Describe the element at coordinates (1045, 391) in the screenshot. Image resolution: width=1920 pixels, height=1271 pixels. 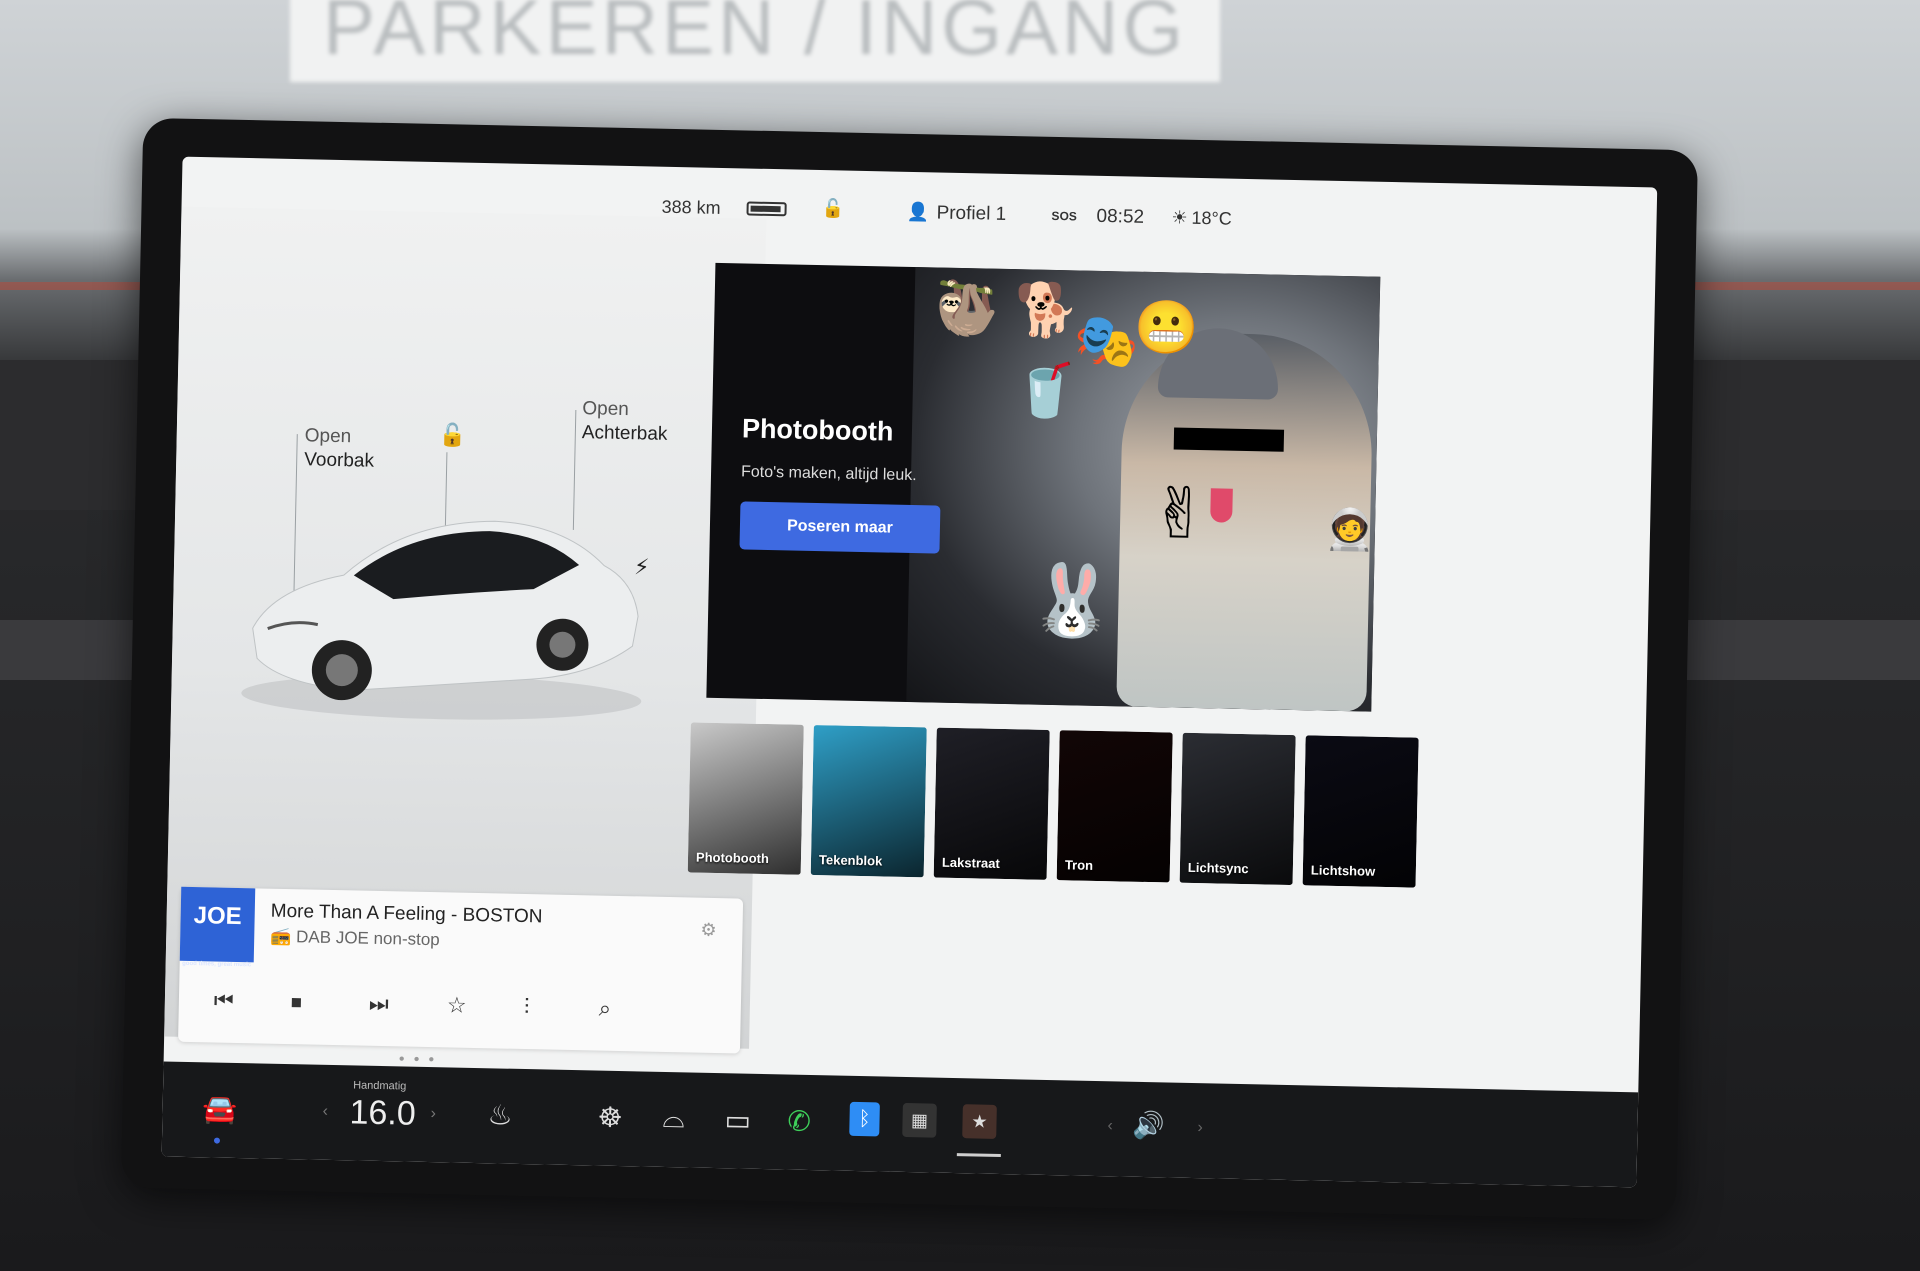
I see `drink-sticker: 🥤` at that location.